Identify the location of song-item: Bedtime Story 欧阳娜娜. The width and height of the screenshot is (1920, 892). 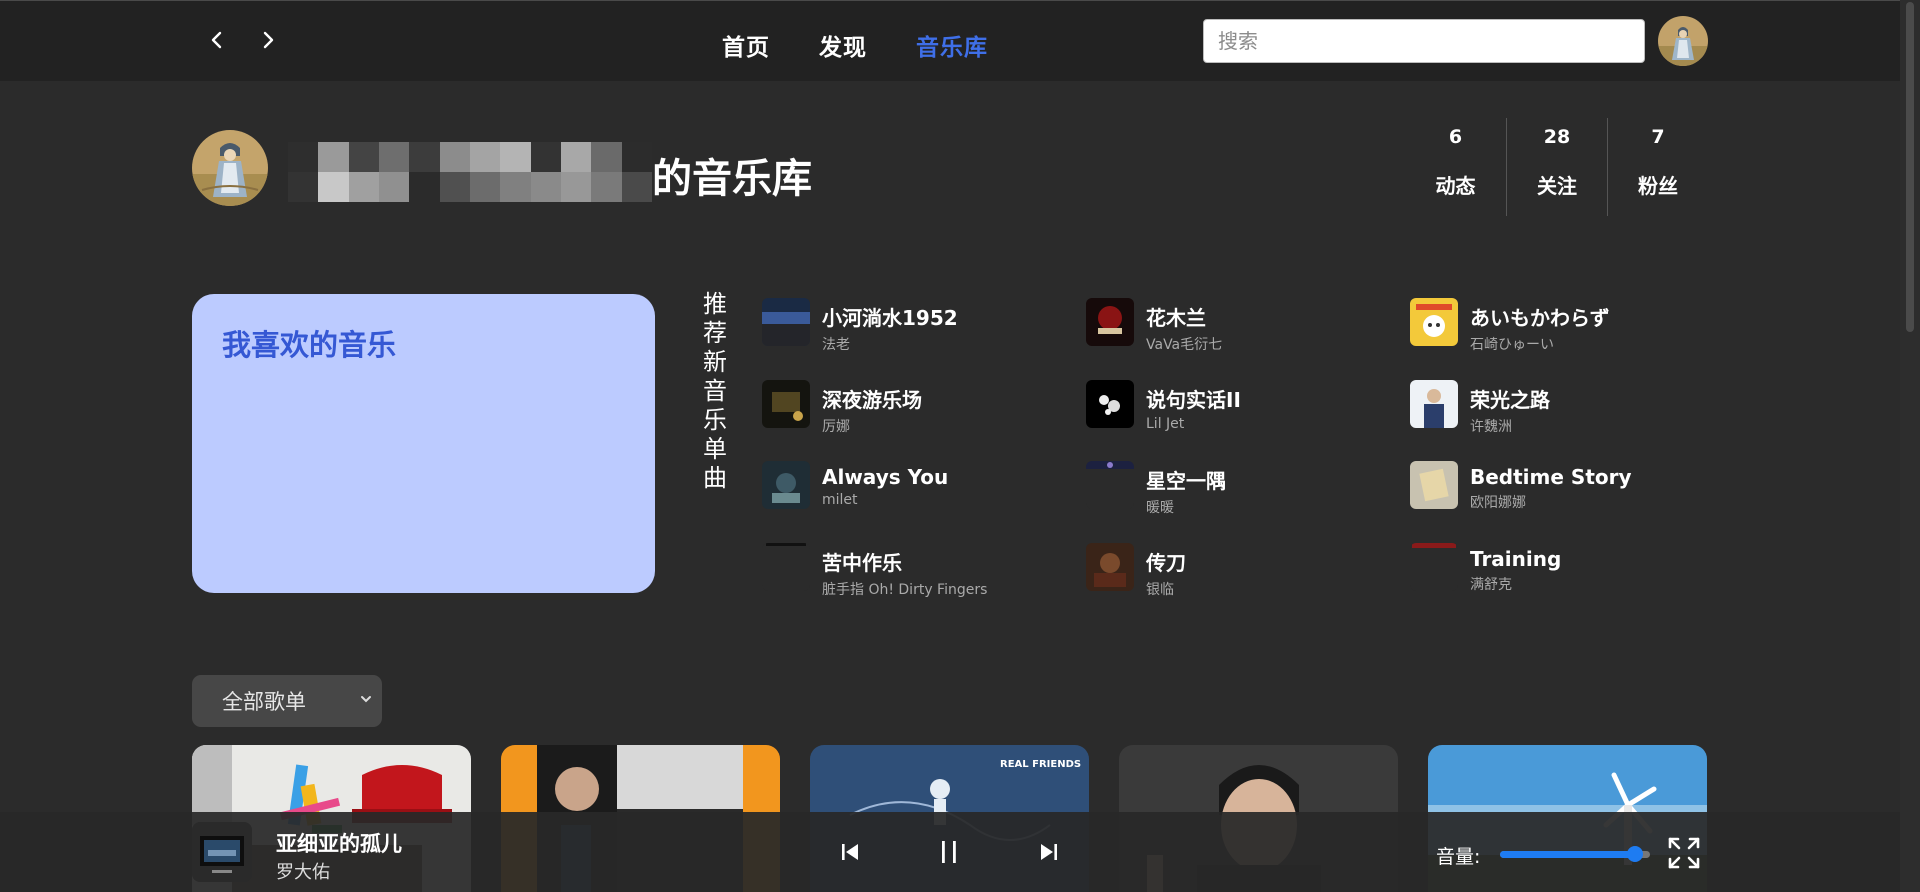
(1560, 502).